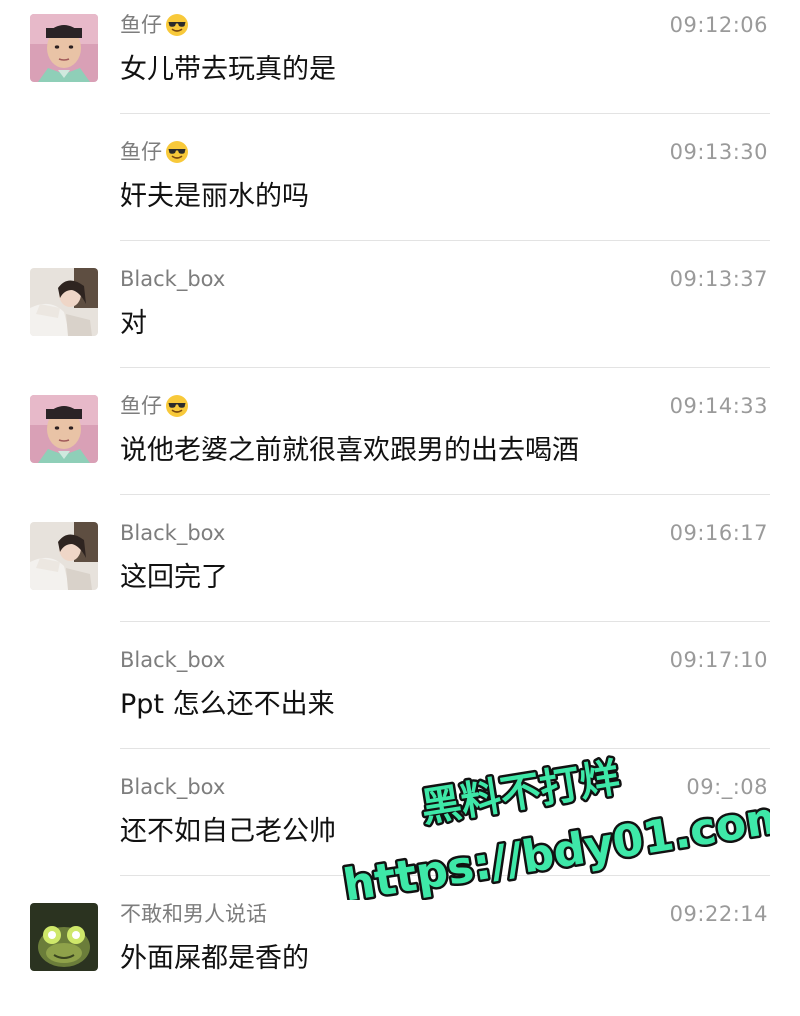 The image size is (800, 1016). What do you see at coordinates (227, 704) in the screenshot?
I see `message-text: Ppt 怎么还不出来` at bounding box center [227, 704].